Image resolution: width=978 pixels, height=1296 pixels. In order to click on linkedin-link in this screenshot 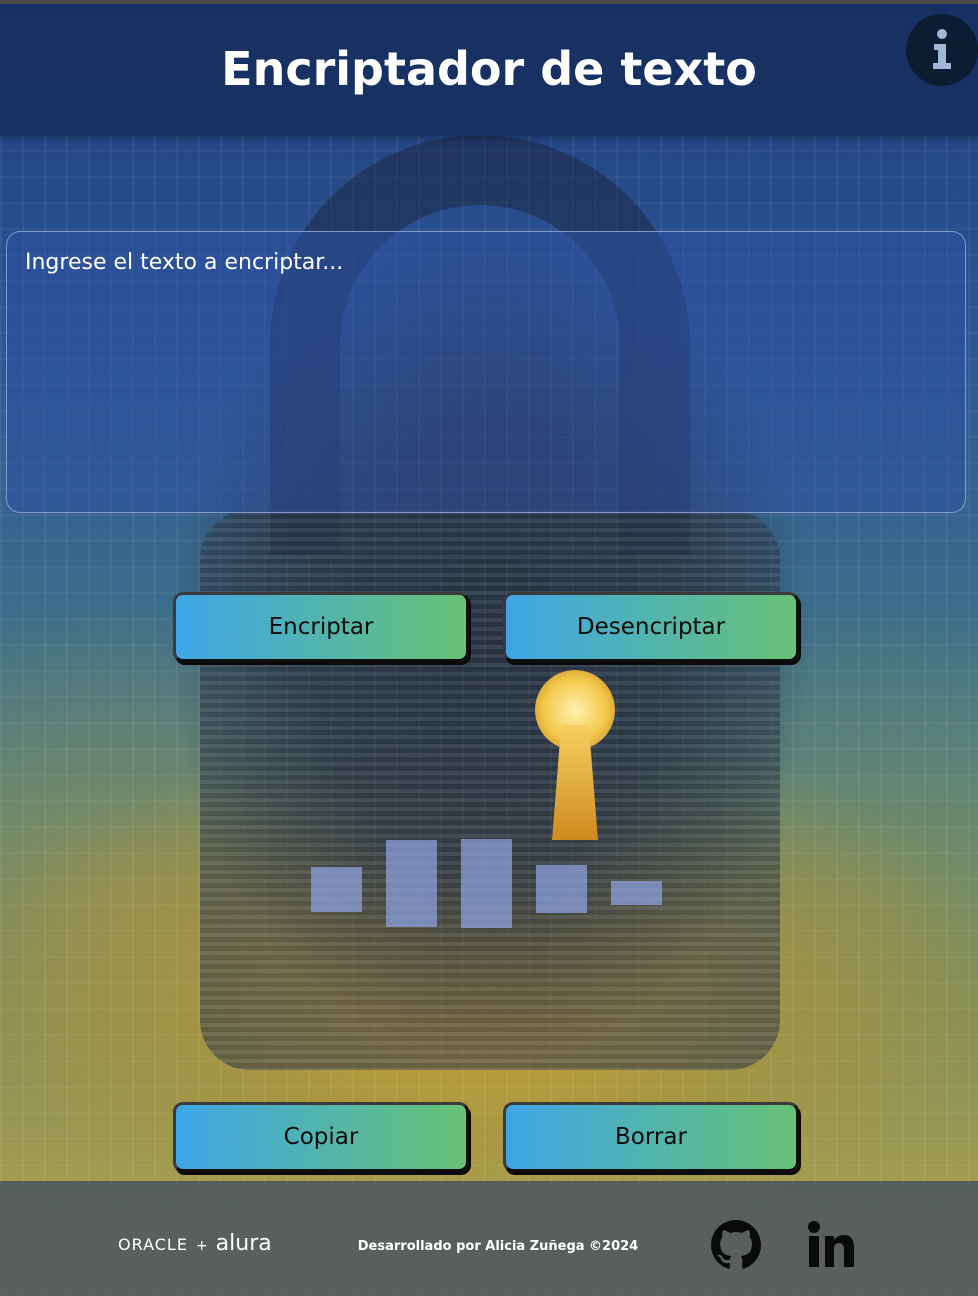, I will do `click(831, 1245)`.